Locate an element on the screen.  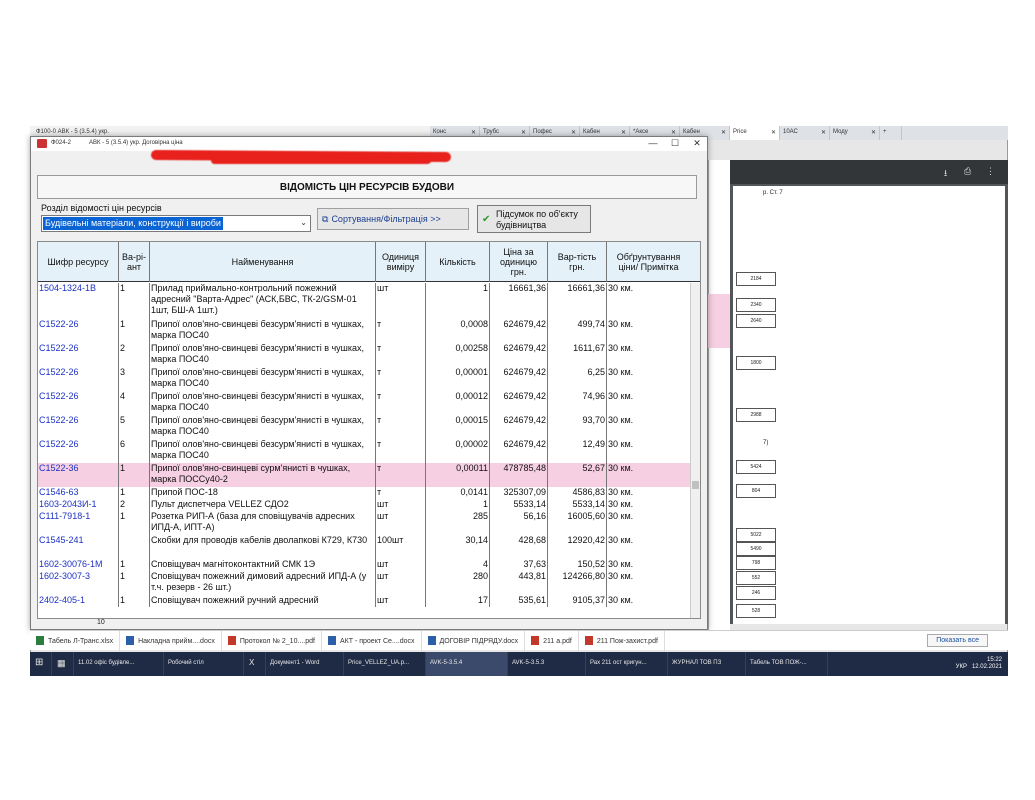
taskbar-item-active: AVK-5-3.5.4 is located at coordinates (467, 664).